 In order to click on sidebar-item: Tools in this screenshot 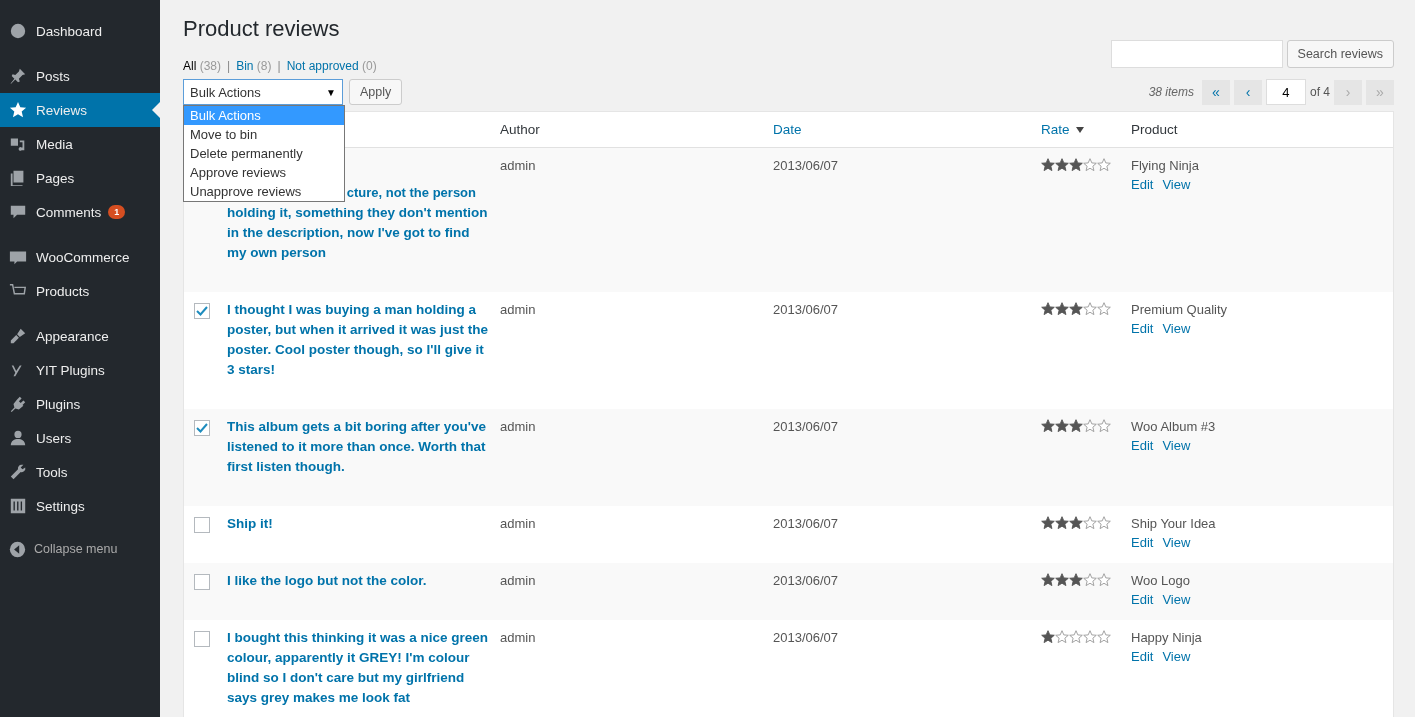, I will do `click(80, 472)`.